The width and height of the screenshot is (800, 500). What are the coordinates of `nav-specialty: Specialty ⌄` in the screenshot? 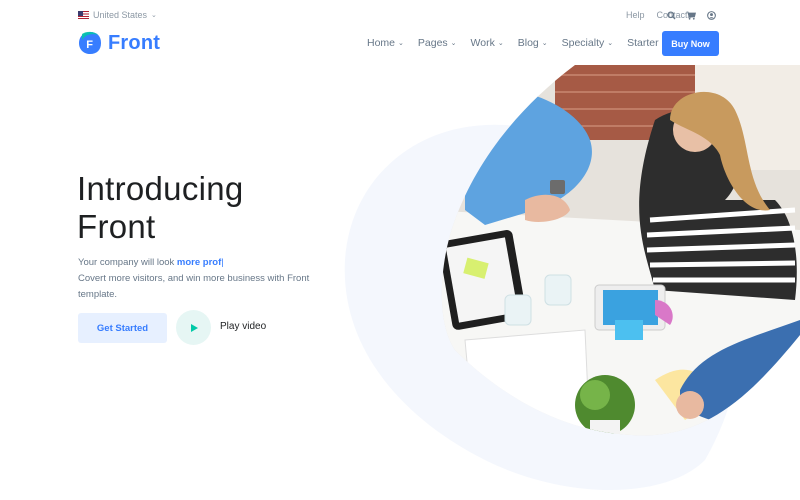 It's located at (587, 43).